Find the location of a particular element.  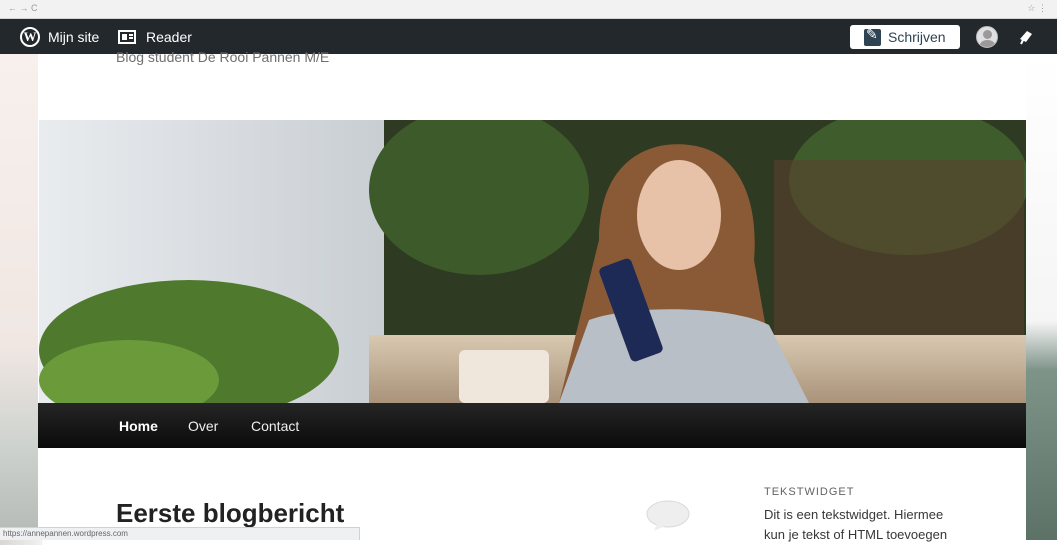

background-right is located at coordinates (1041, 297).